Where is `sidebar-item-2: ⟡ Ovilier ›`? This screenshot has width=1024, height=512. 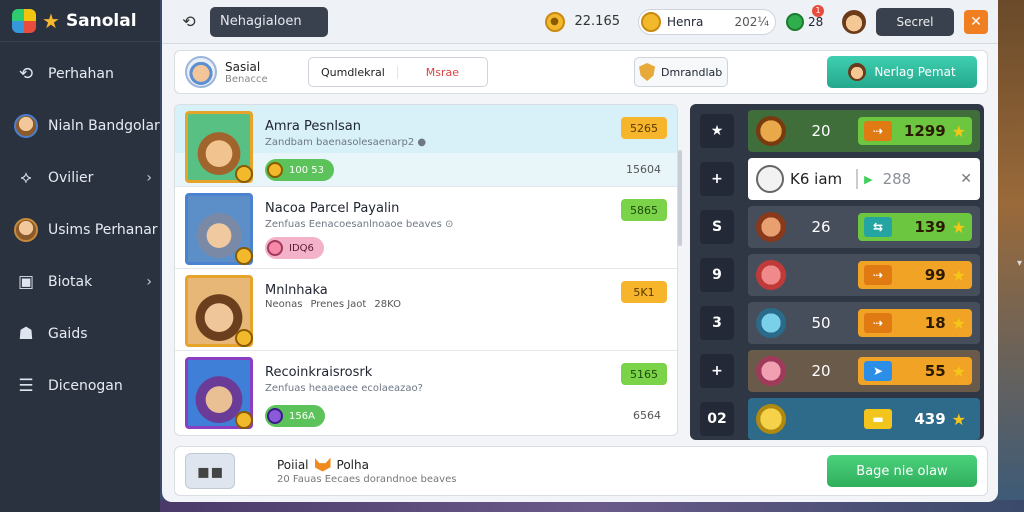
sidebar-item-2: ⟡ Ovilier › is located at coordinates (80, 178).